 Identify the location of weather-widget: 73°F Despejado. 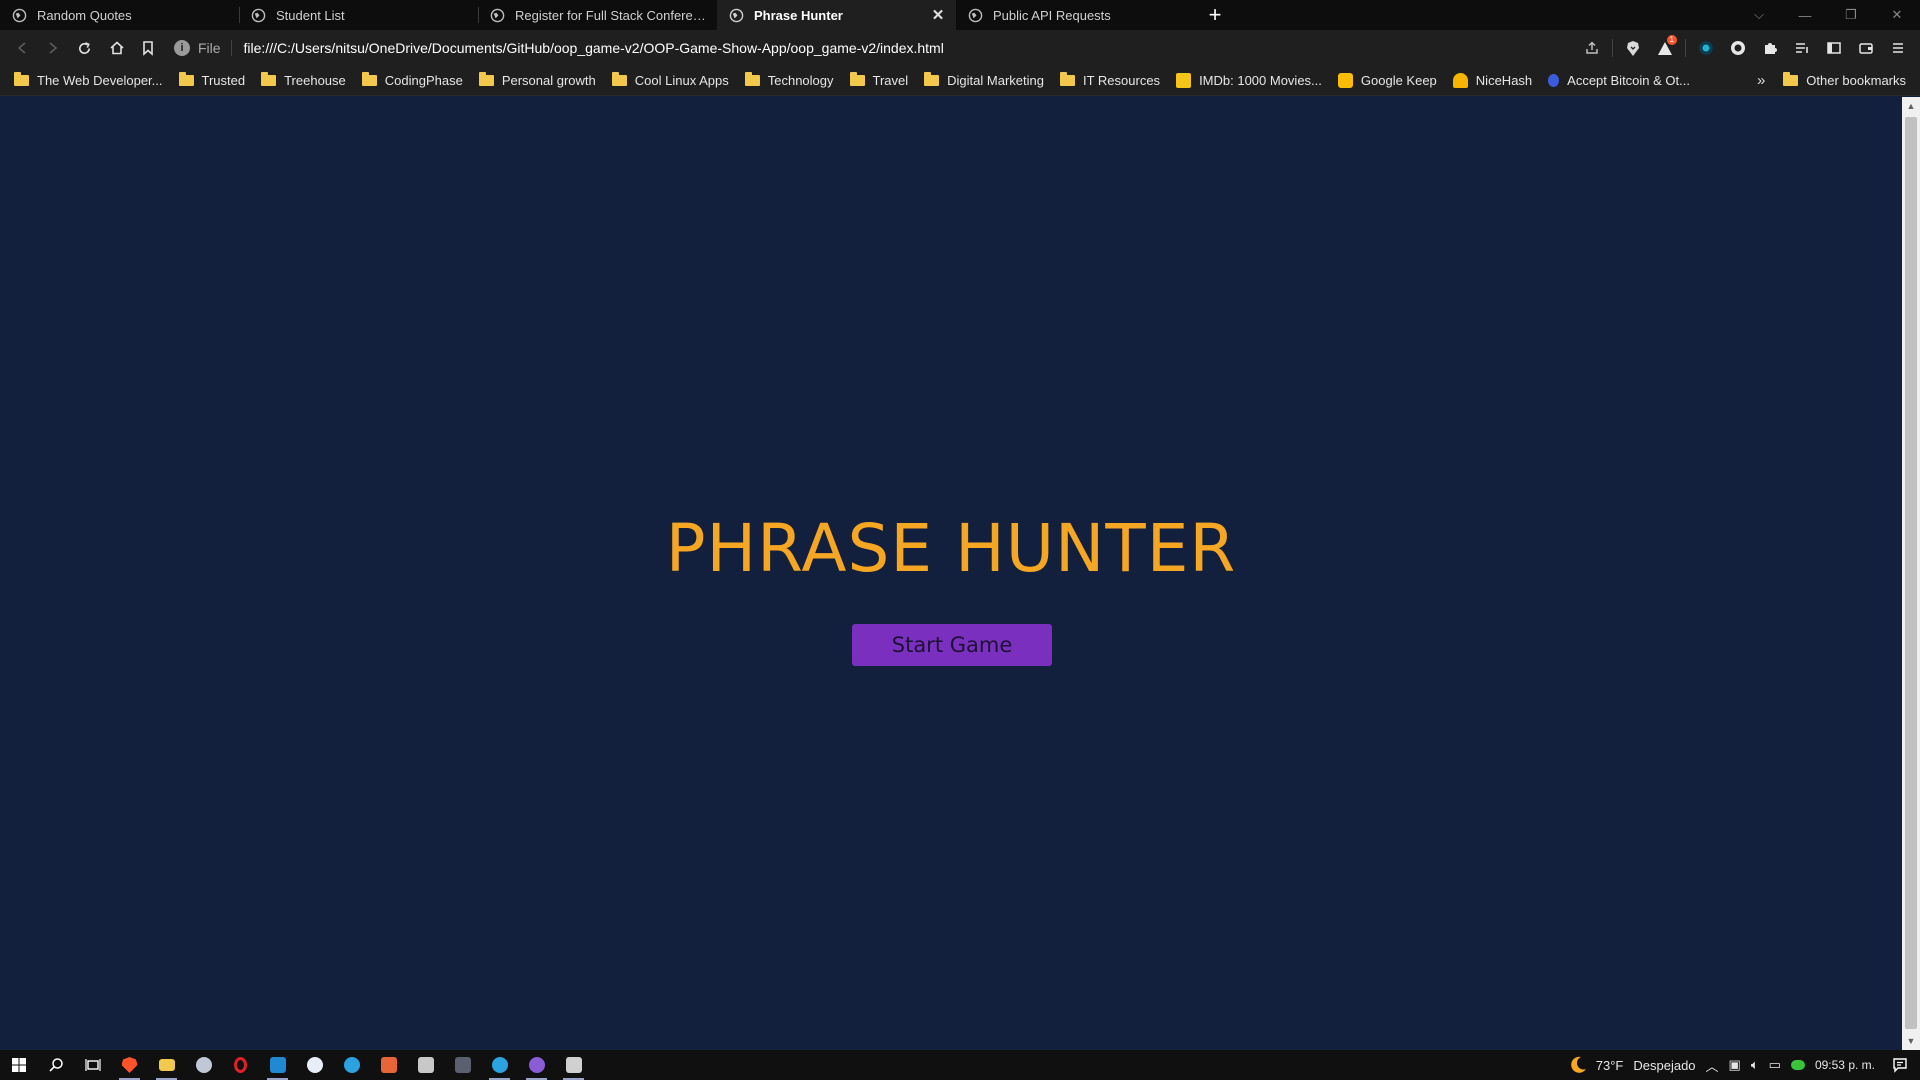
(1632, 1065).